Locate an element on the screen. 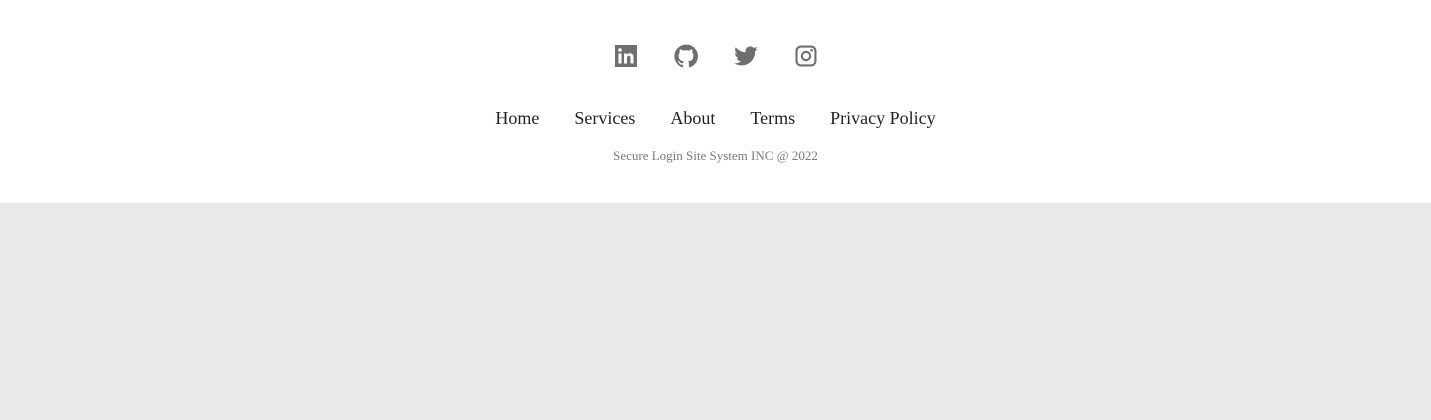  linkedin-icon is located at coordinates (625, 56).